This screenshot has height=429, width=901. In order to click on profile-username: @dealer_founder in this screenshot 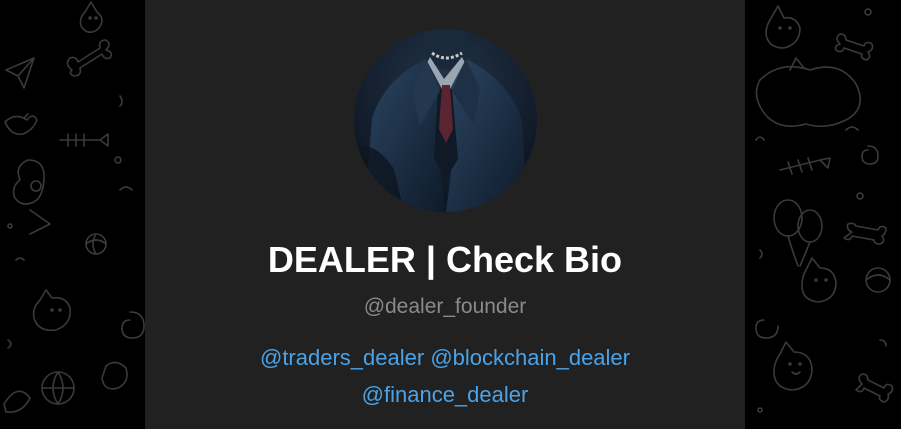, I will do `click(445, 306)`.